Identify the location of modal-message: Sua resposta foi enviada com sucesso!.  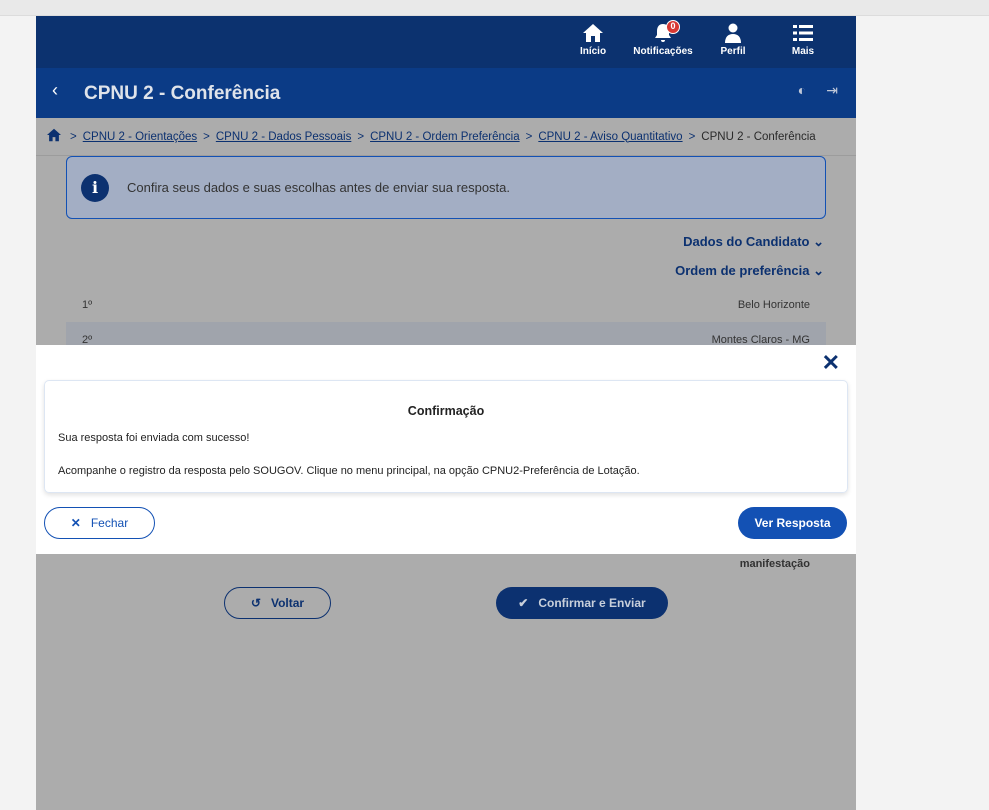
(154, 438).